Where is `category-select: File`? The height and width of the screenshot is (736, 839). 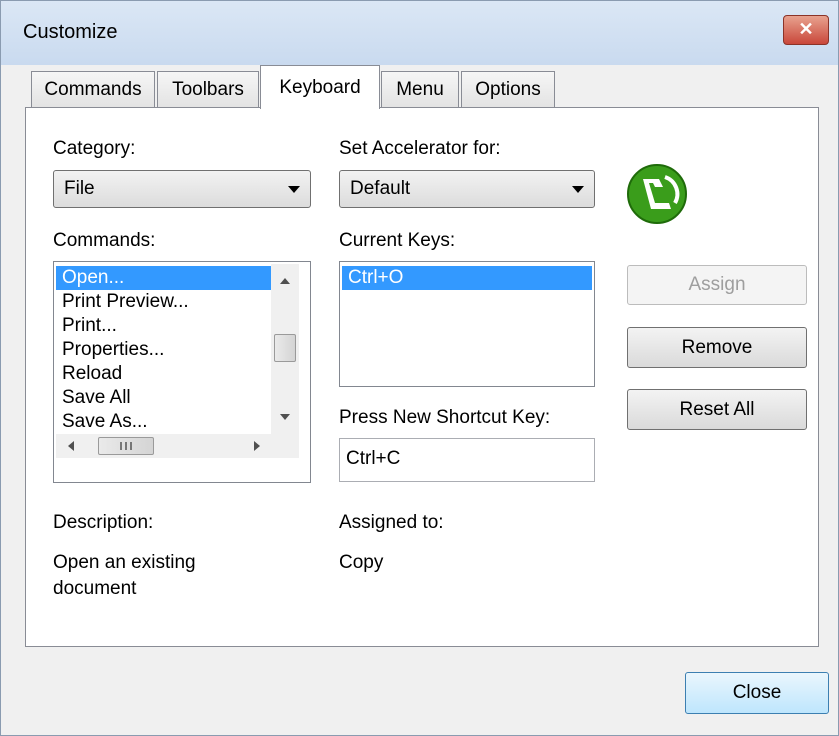
category-select: File is located at coordinates (182, 189).